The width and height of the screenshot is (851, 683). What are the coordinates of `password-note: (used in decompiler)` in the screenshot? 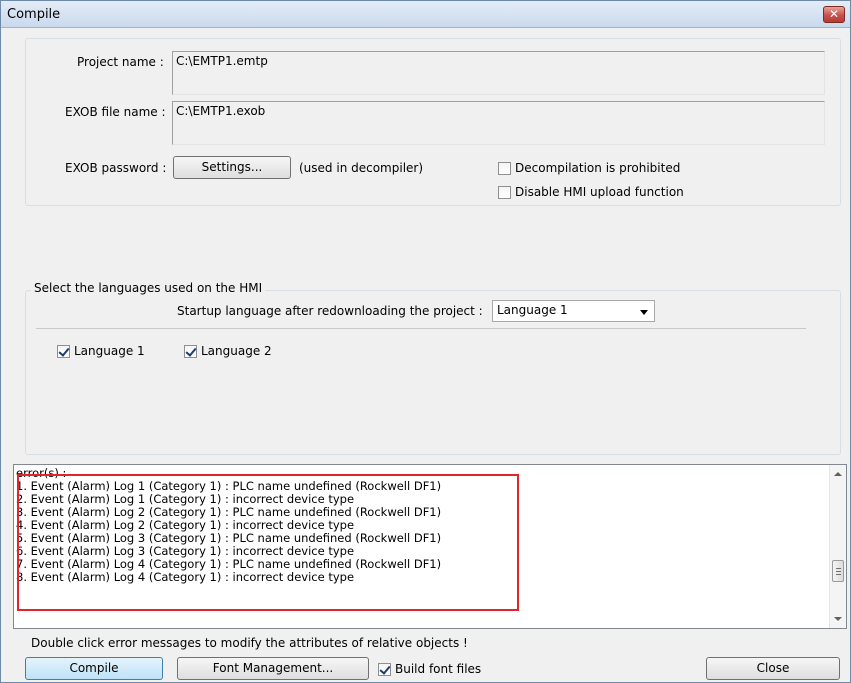 It's located at (361, 168).